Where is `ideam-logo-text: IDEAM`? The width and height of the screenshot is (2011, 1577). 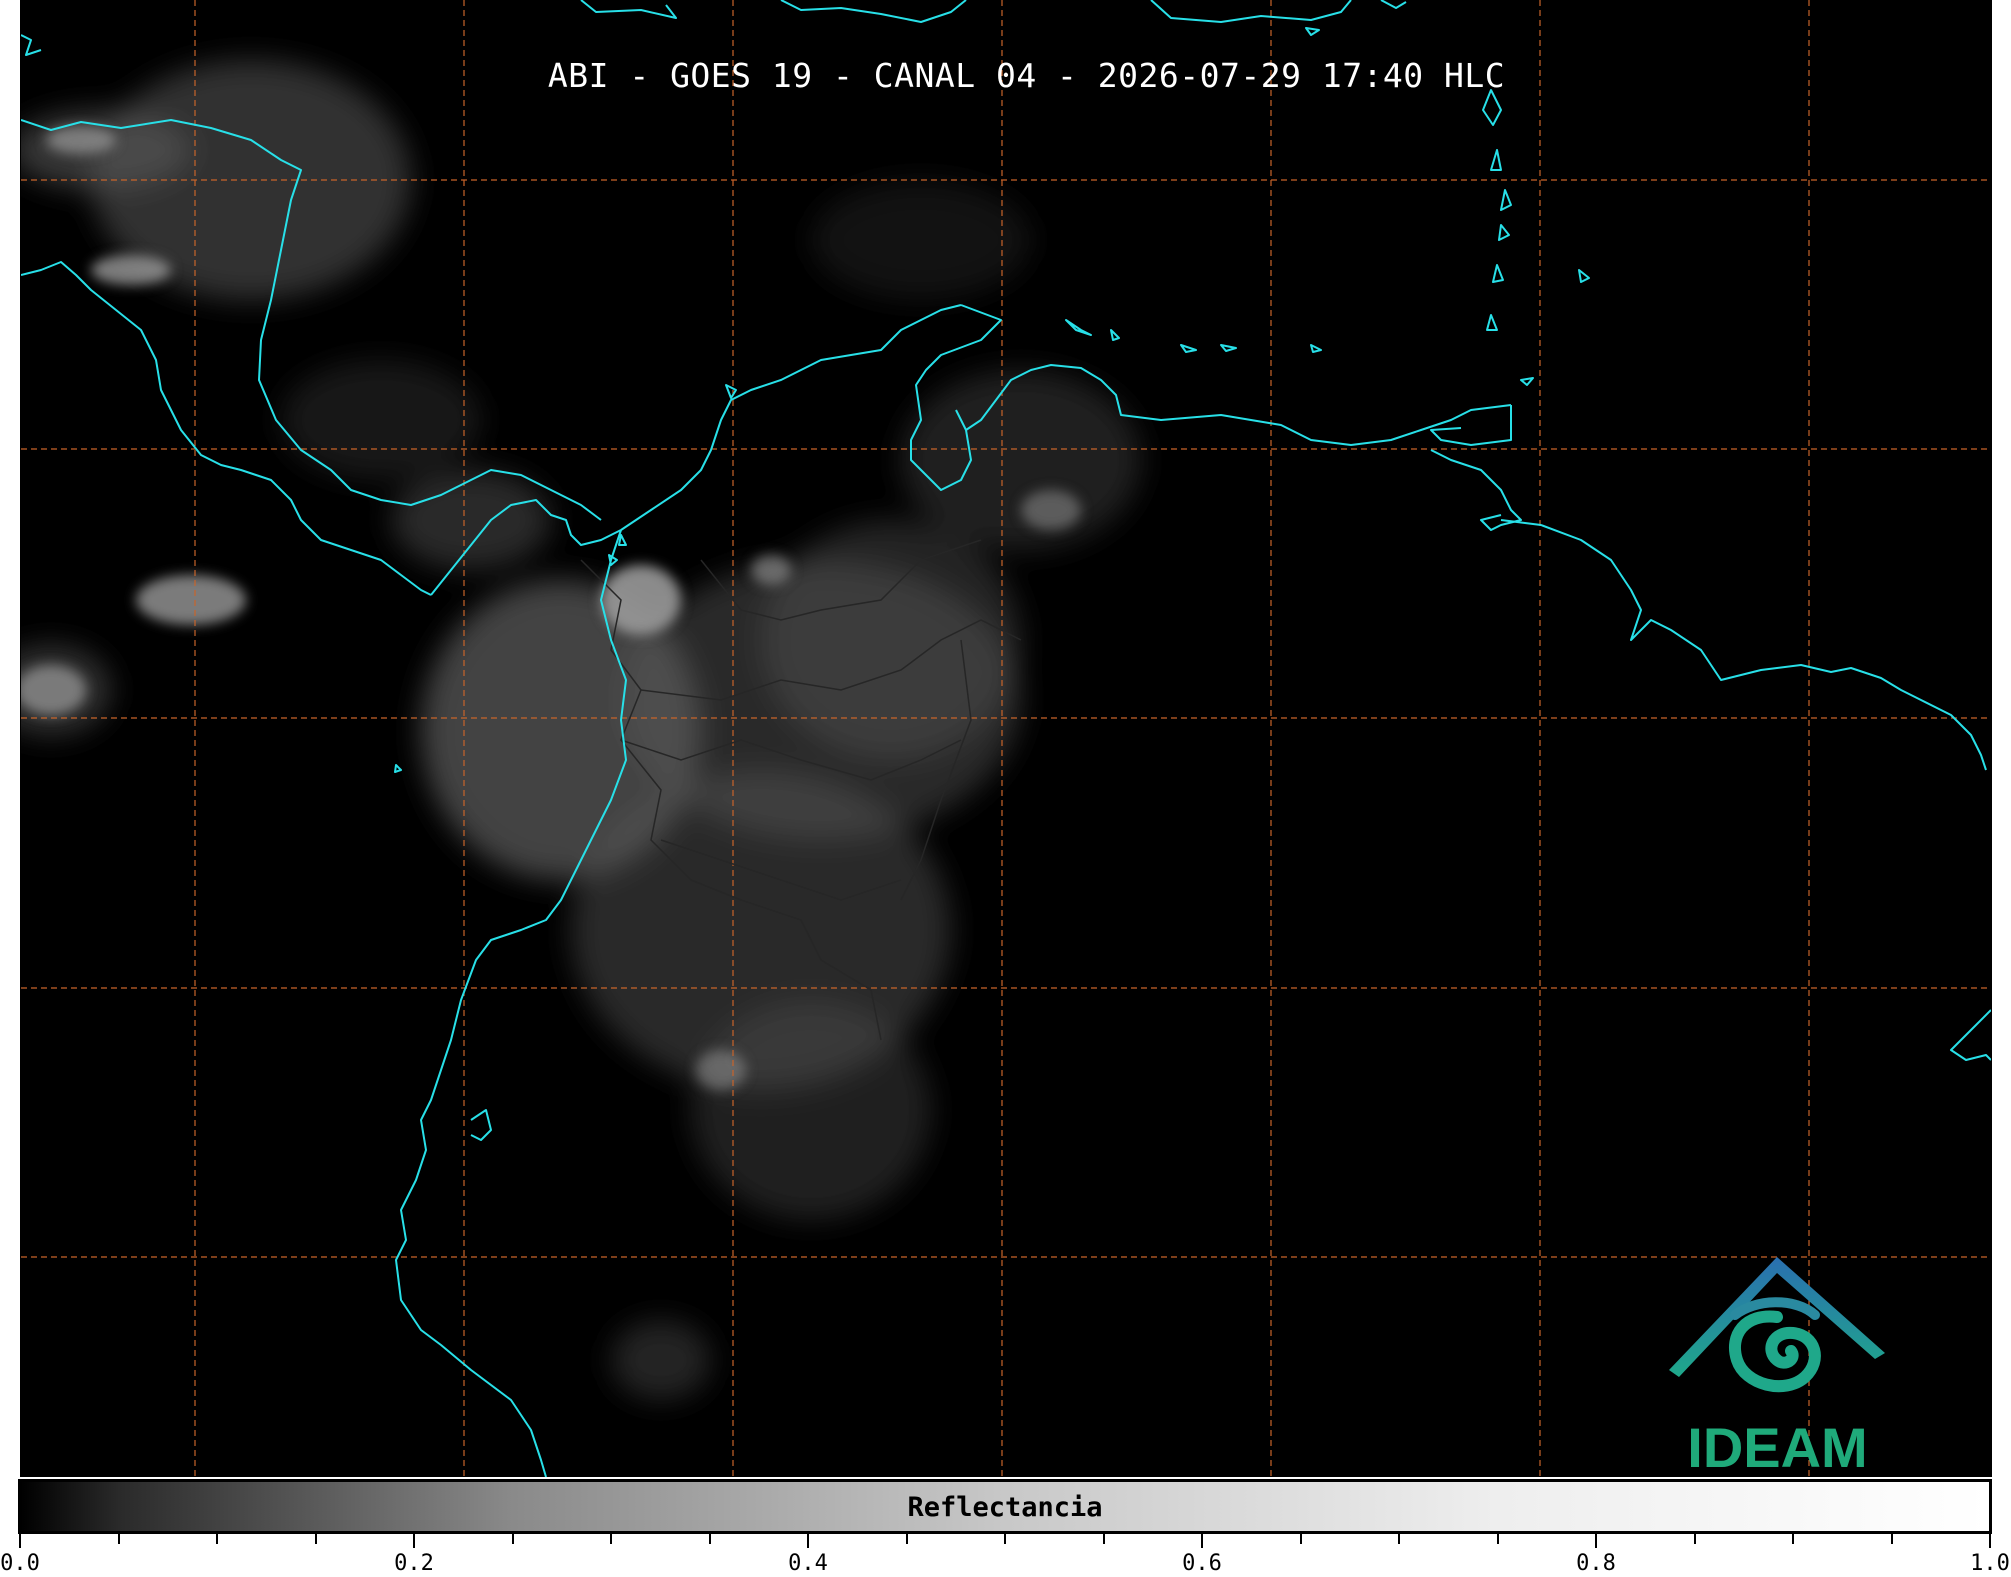 ideam-logo-text: IDEAM is located at coordinates (1777, 1447).